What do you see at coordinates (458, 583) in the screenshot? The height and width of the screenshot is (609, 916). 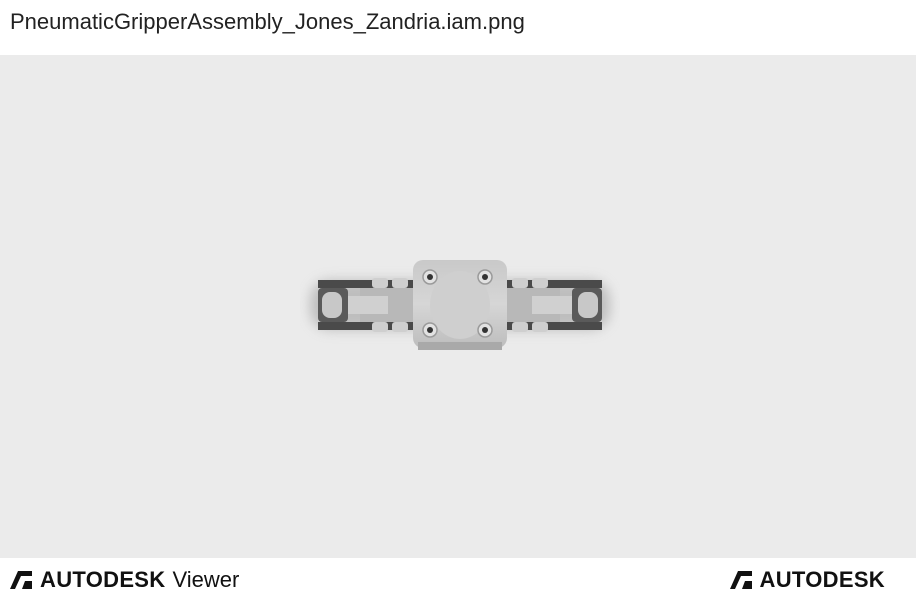 I see `footer-bar: AUTODESK Viewer AUTODESK` at bounding box center [458, 583].